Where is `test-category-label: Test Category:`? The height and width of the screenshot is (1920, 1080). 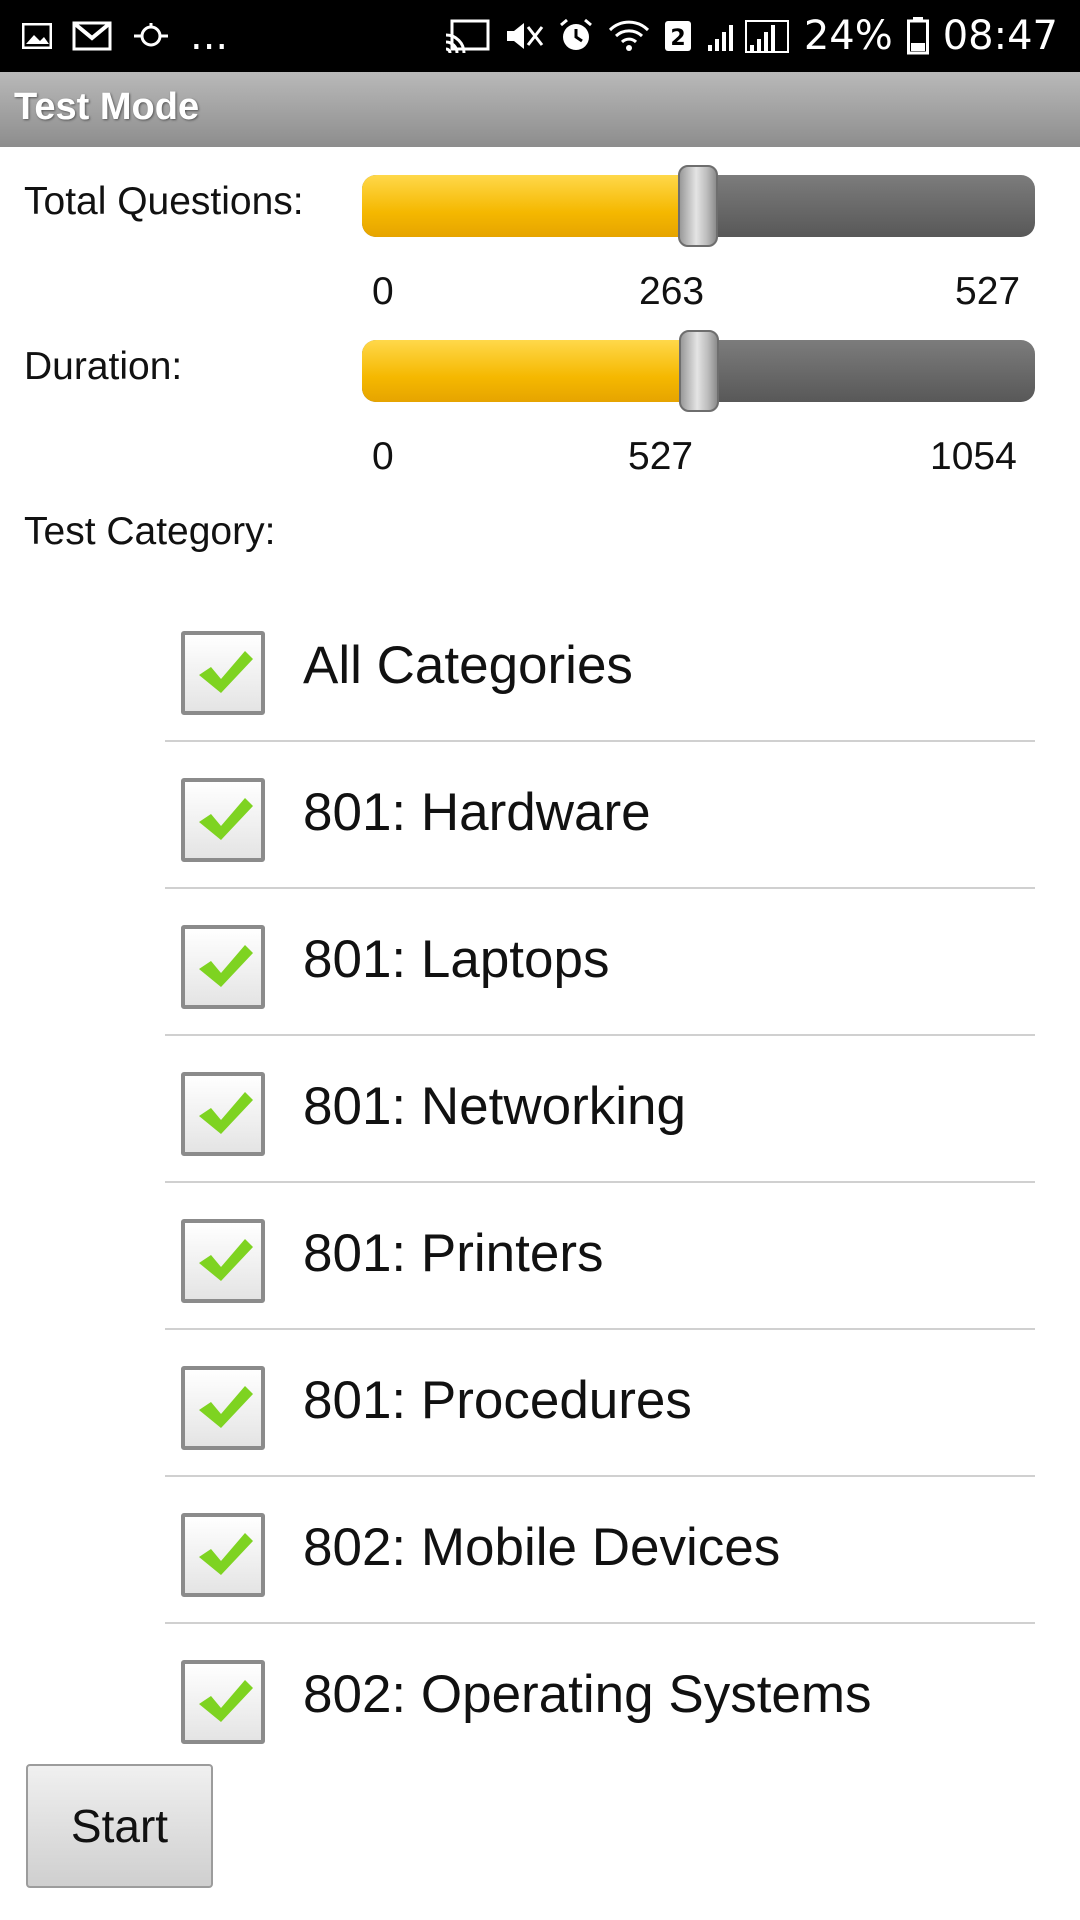
test-category-label: Test Category: is located at coordinates (150, 531).